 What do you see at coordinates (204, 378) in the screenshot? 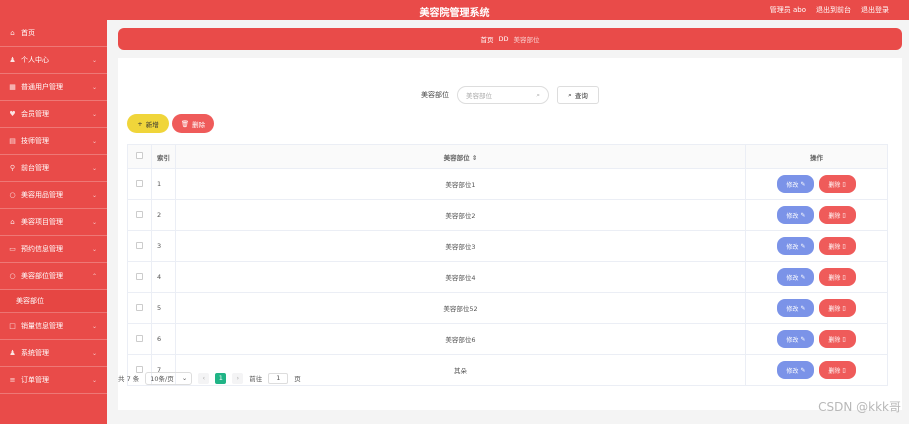
I see `prev-page-button: ‹` at bounding box center [204, 378].